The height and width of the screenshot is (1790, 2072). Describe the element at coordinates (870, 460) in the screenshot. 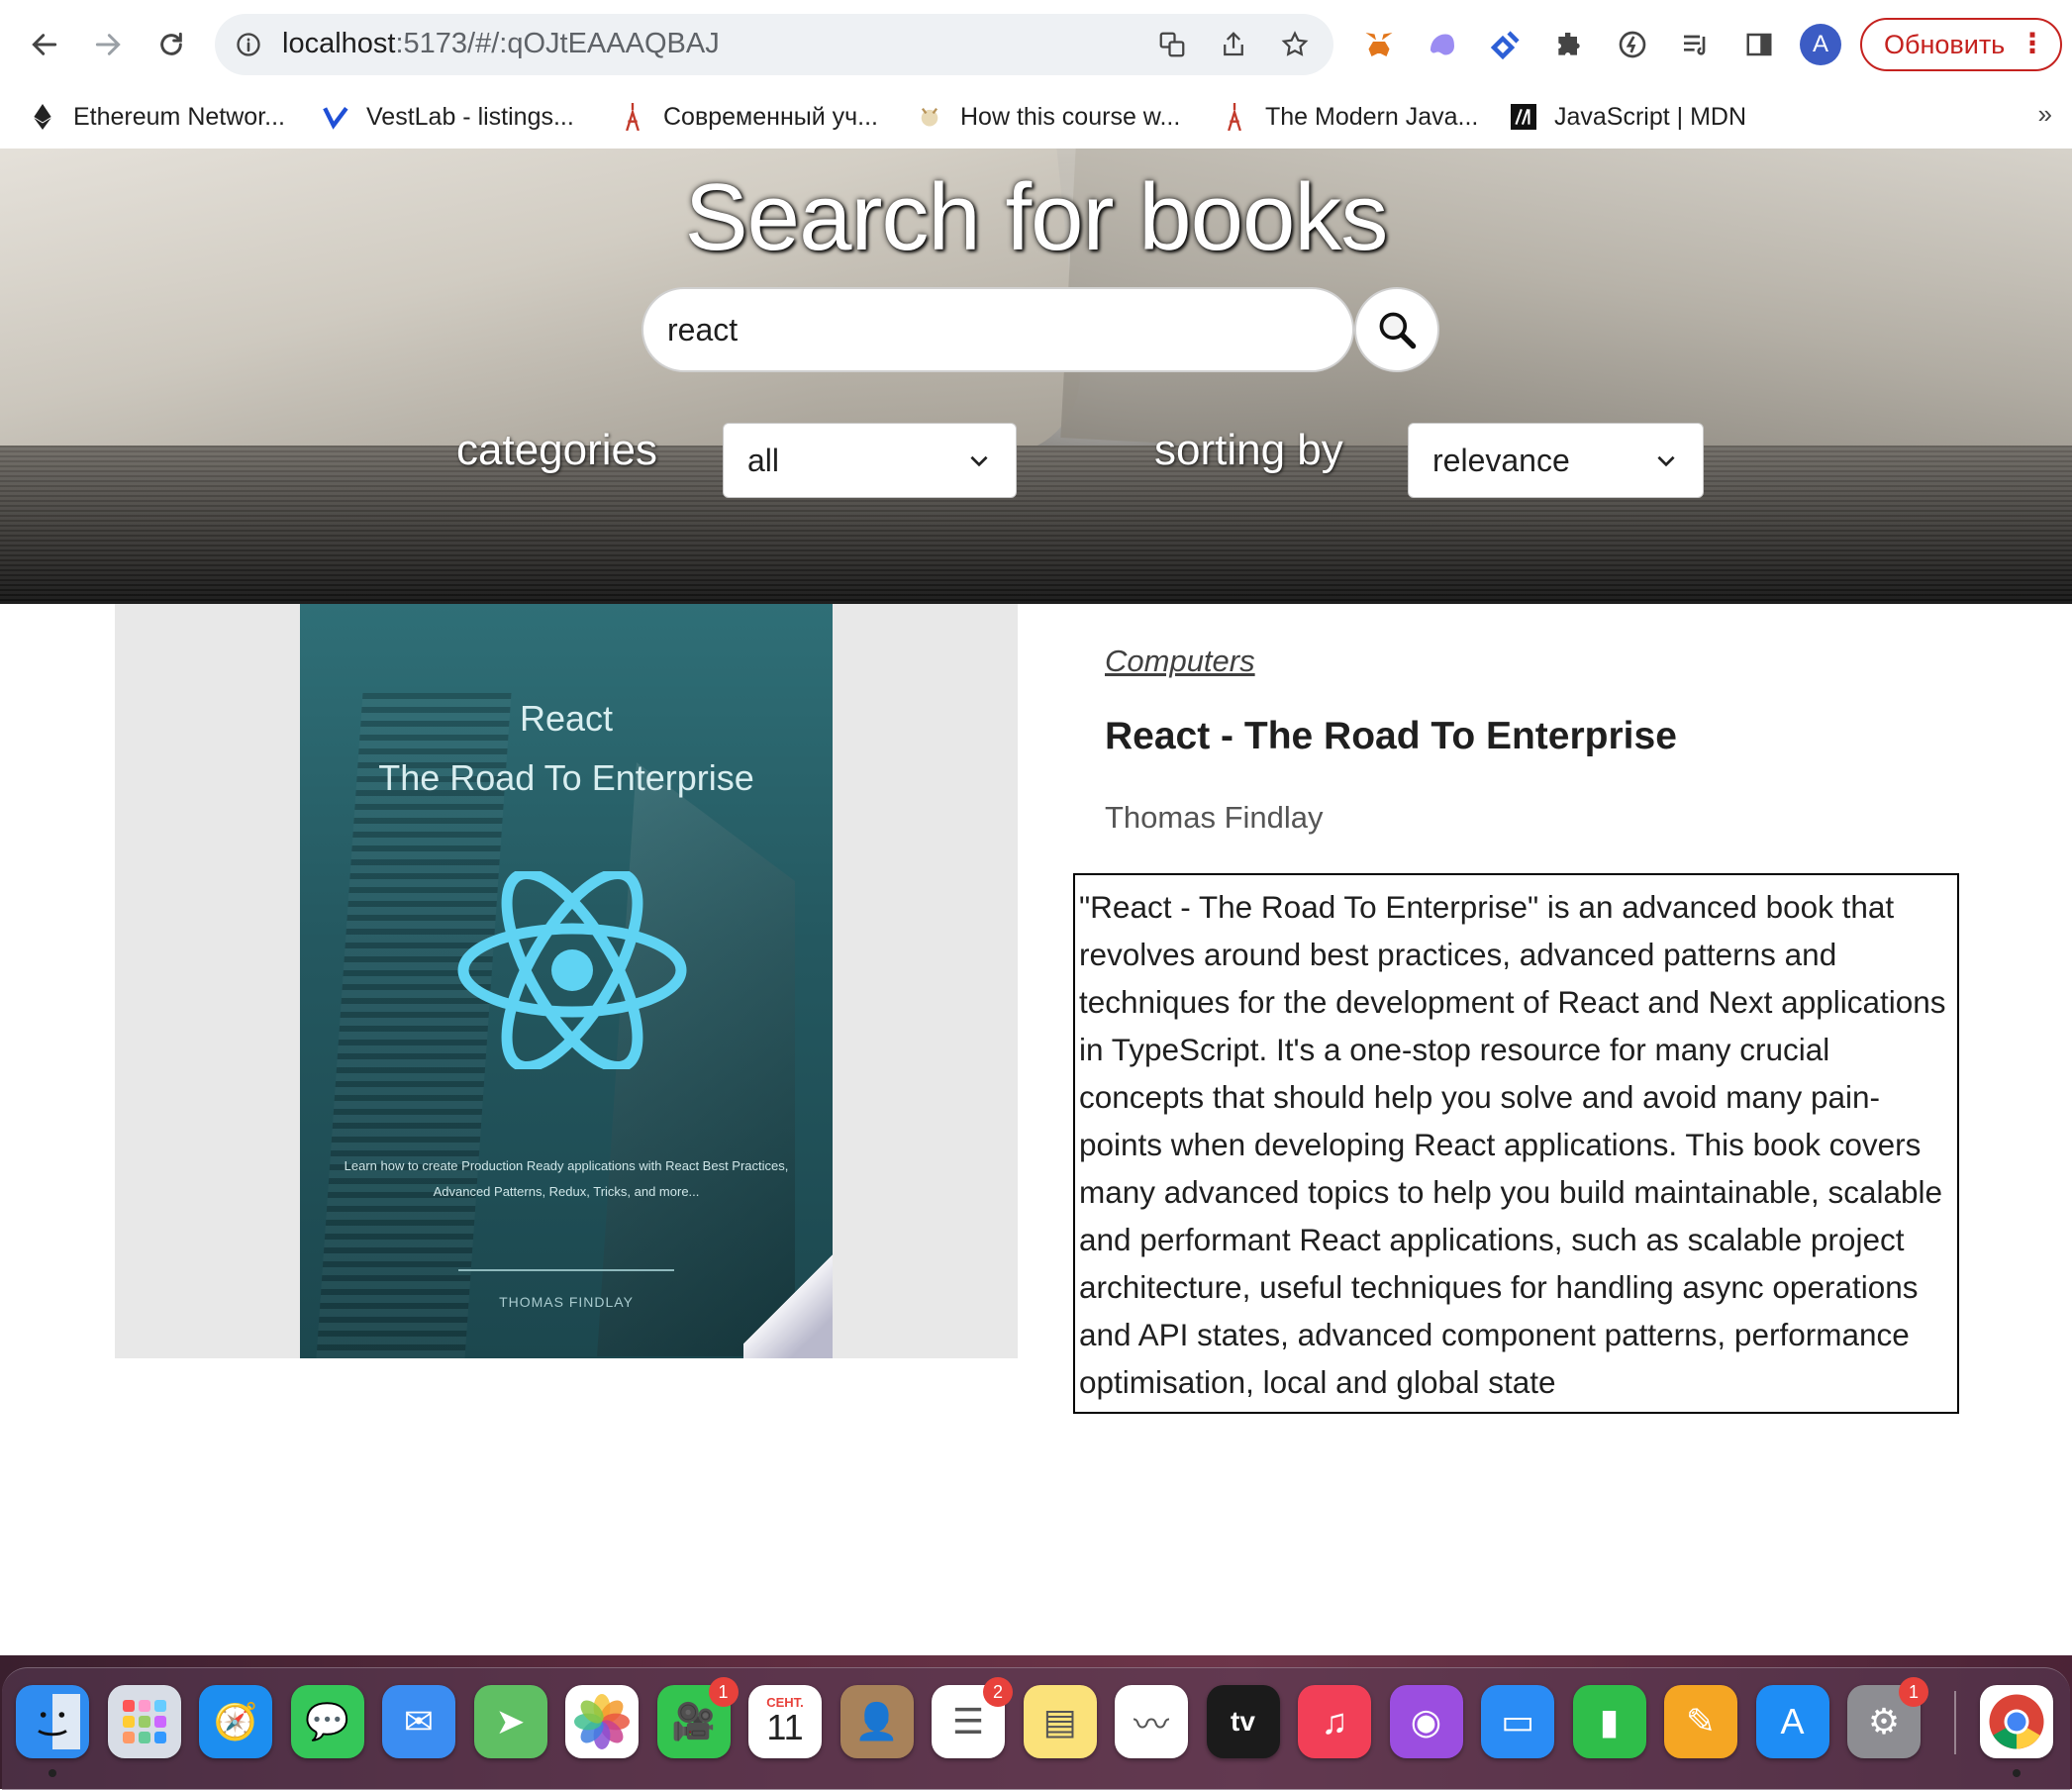

I see `categories-select: all` at that location.